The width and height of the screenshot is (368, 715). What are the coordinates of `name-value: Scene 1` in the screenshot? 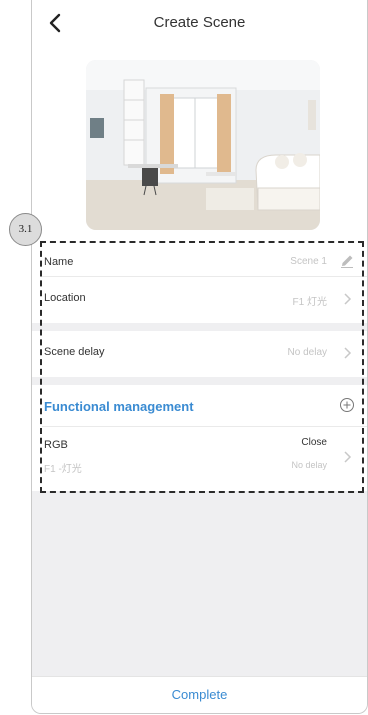 It's located at (308, 261).